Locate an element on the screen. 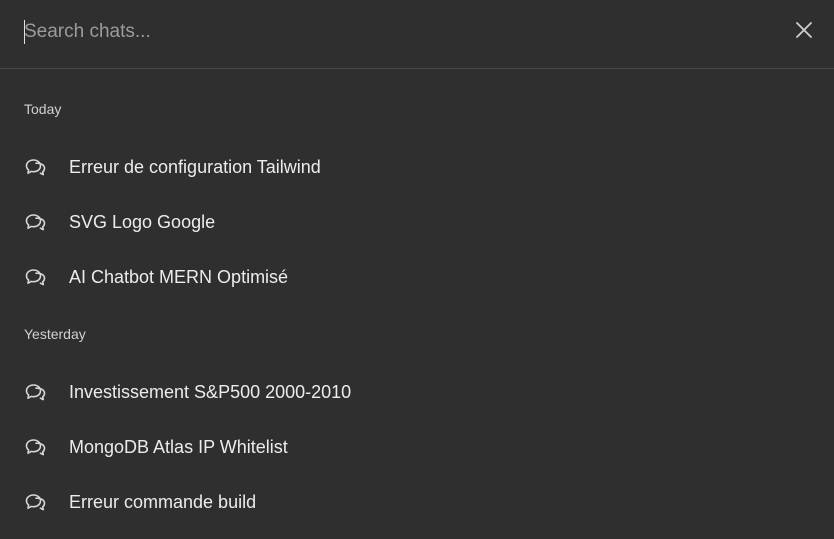  close-button is located at coordinates (804, 30).